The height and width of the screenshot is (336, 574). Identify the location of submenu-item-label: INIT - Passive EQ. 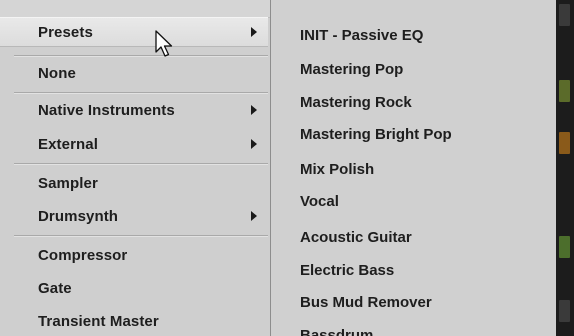
(362, 35).